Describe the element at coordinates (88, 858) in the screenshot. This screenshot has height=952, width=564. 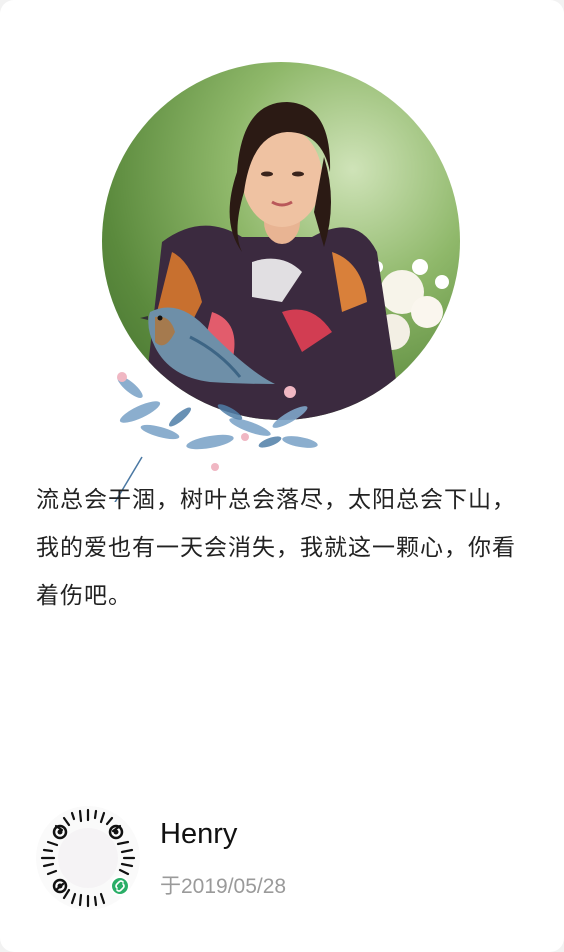
I see `mini-program-qr-code` at that location.